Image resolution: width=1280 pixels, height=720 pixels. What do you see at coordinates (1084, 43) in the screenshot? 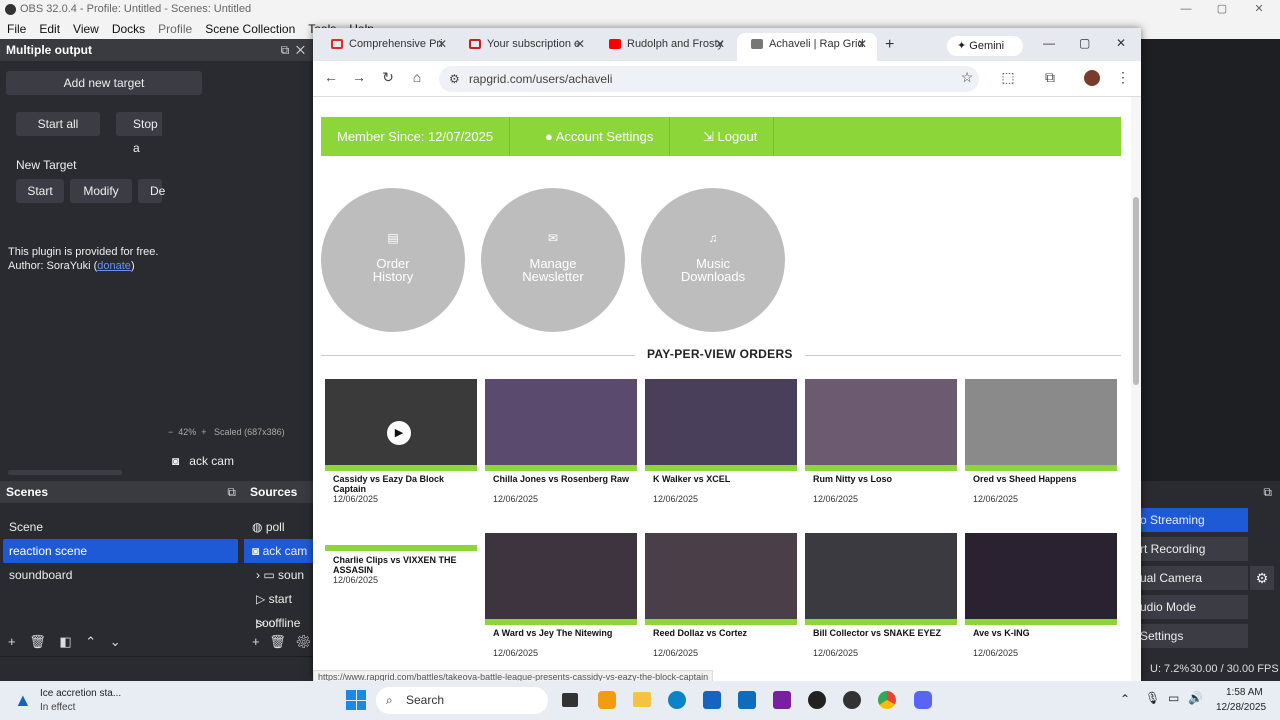
I see `maximize-icon: ▢` at bounding box center [1084, 43].